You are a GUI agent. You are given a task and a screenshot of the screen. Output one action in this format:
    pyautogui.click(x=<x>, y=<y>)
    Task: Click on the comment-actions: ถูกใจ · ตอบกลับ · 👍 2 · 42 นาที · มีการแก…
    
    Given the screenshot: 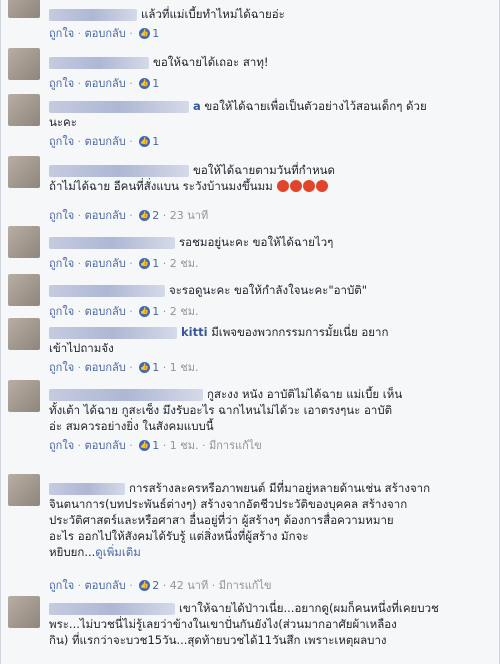 What is the action you would take?
    pyautogui.click(x=160, y=585)
    